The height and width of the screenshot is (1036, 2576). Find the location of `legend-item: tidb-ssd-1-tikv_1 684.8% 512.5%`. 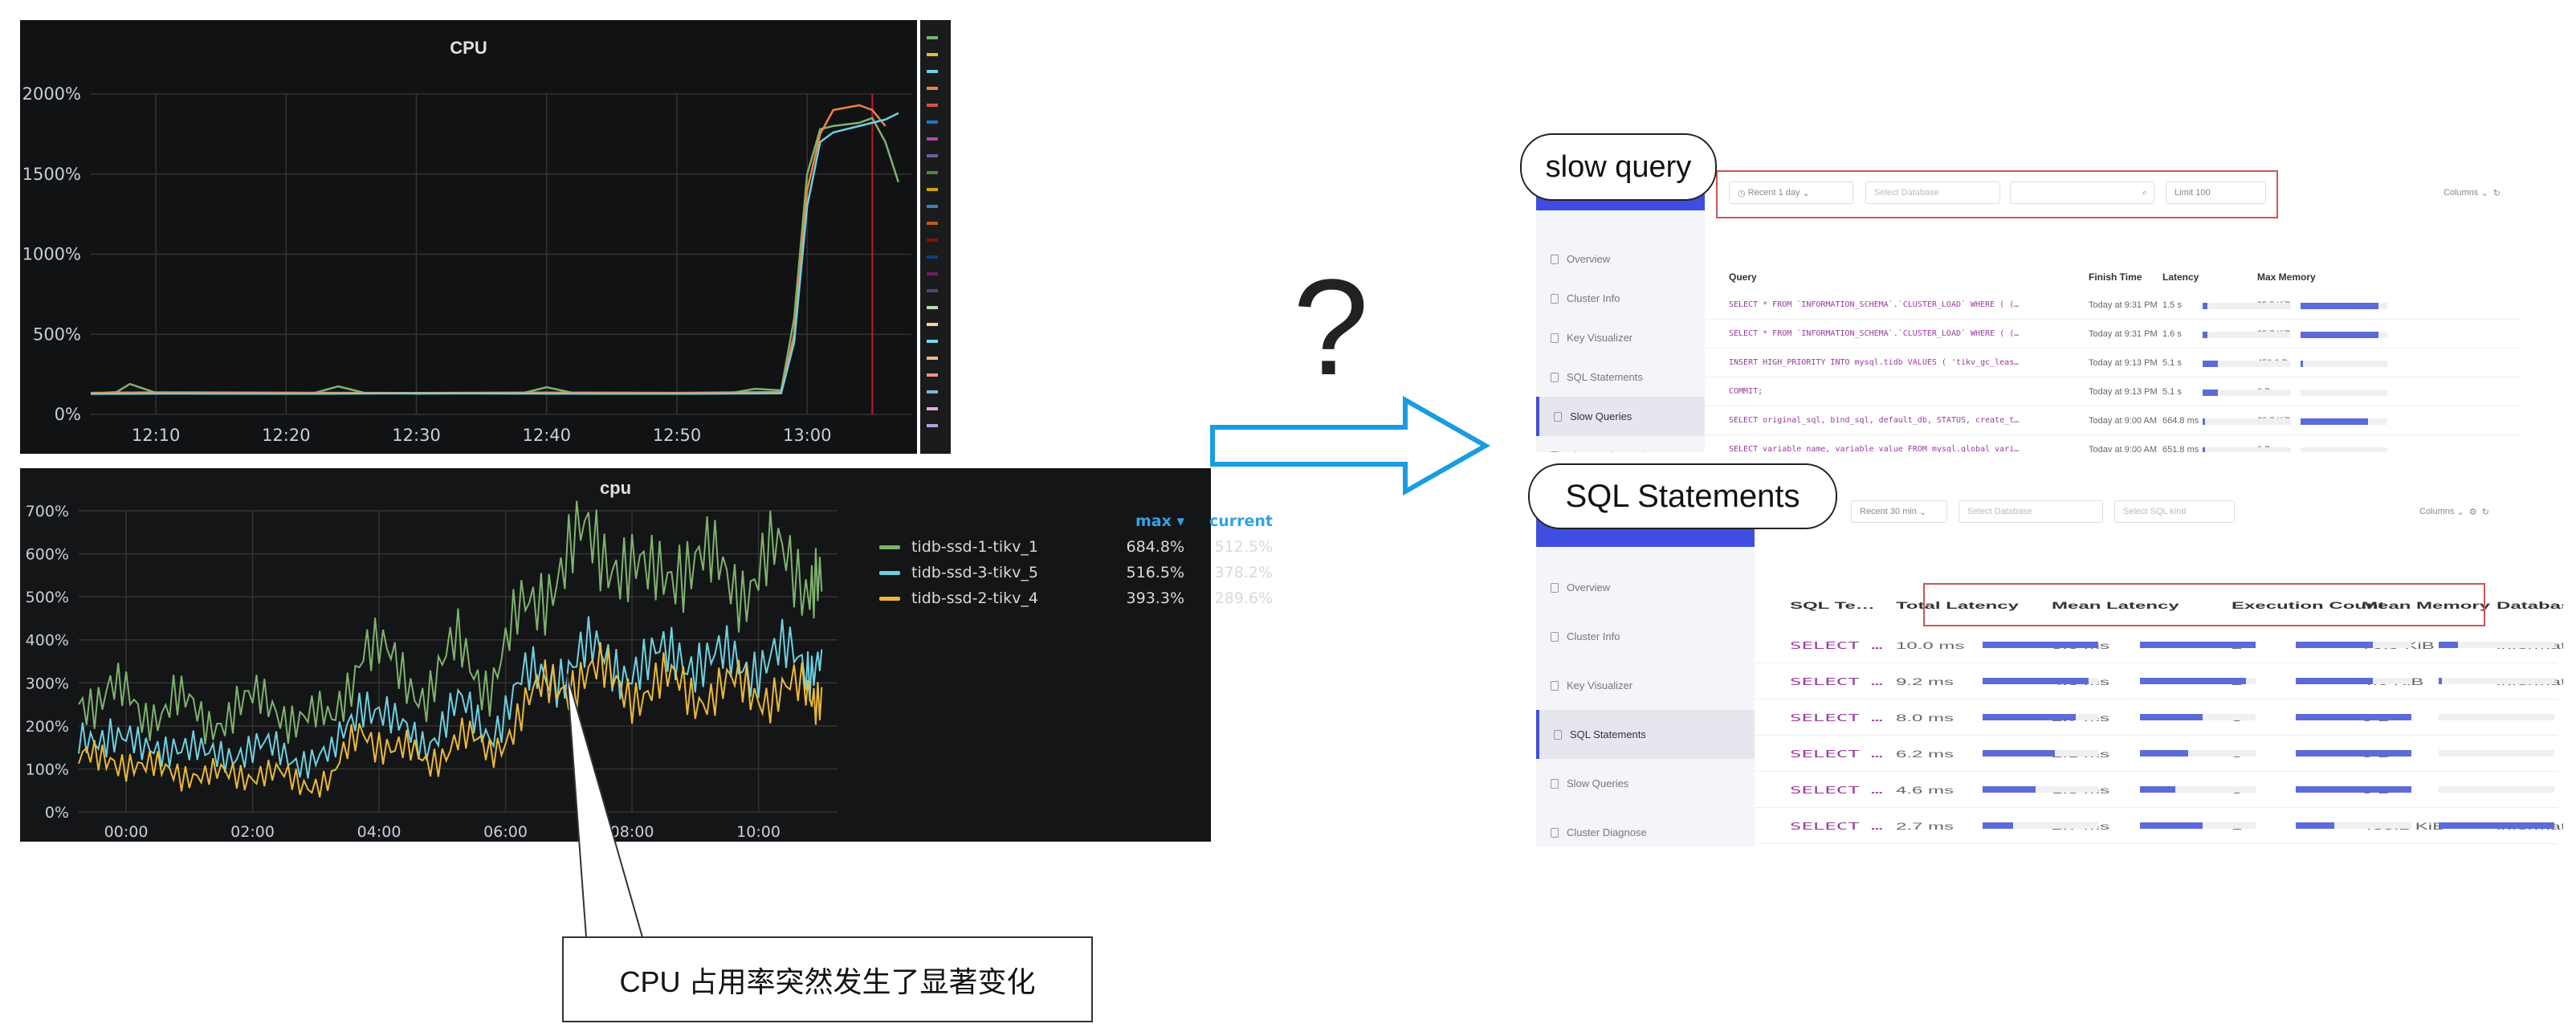

legend-item: tidb-ssd-1-tikv_1 684.8% 512.5% is located at coordinates (1076, 547).